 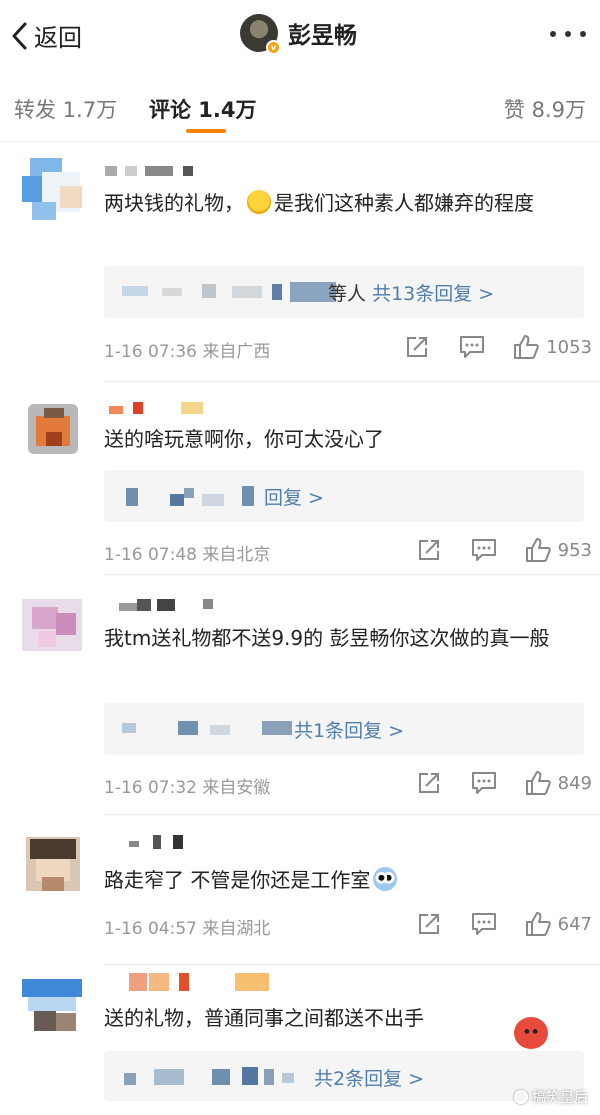 What do you see at coordinates (411, 292) in the screenshot?
I see `reply-count-link: 等人 共13条回复 >` at bounding box center [411, 292].